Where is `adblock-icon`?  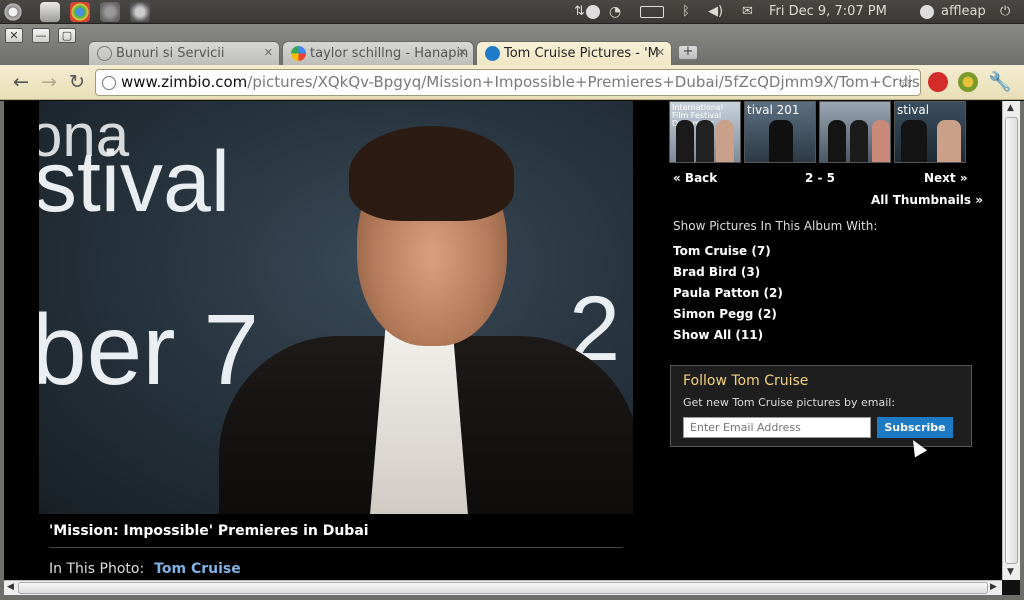 adblock-icon is located at coordinates (938, 82).